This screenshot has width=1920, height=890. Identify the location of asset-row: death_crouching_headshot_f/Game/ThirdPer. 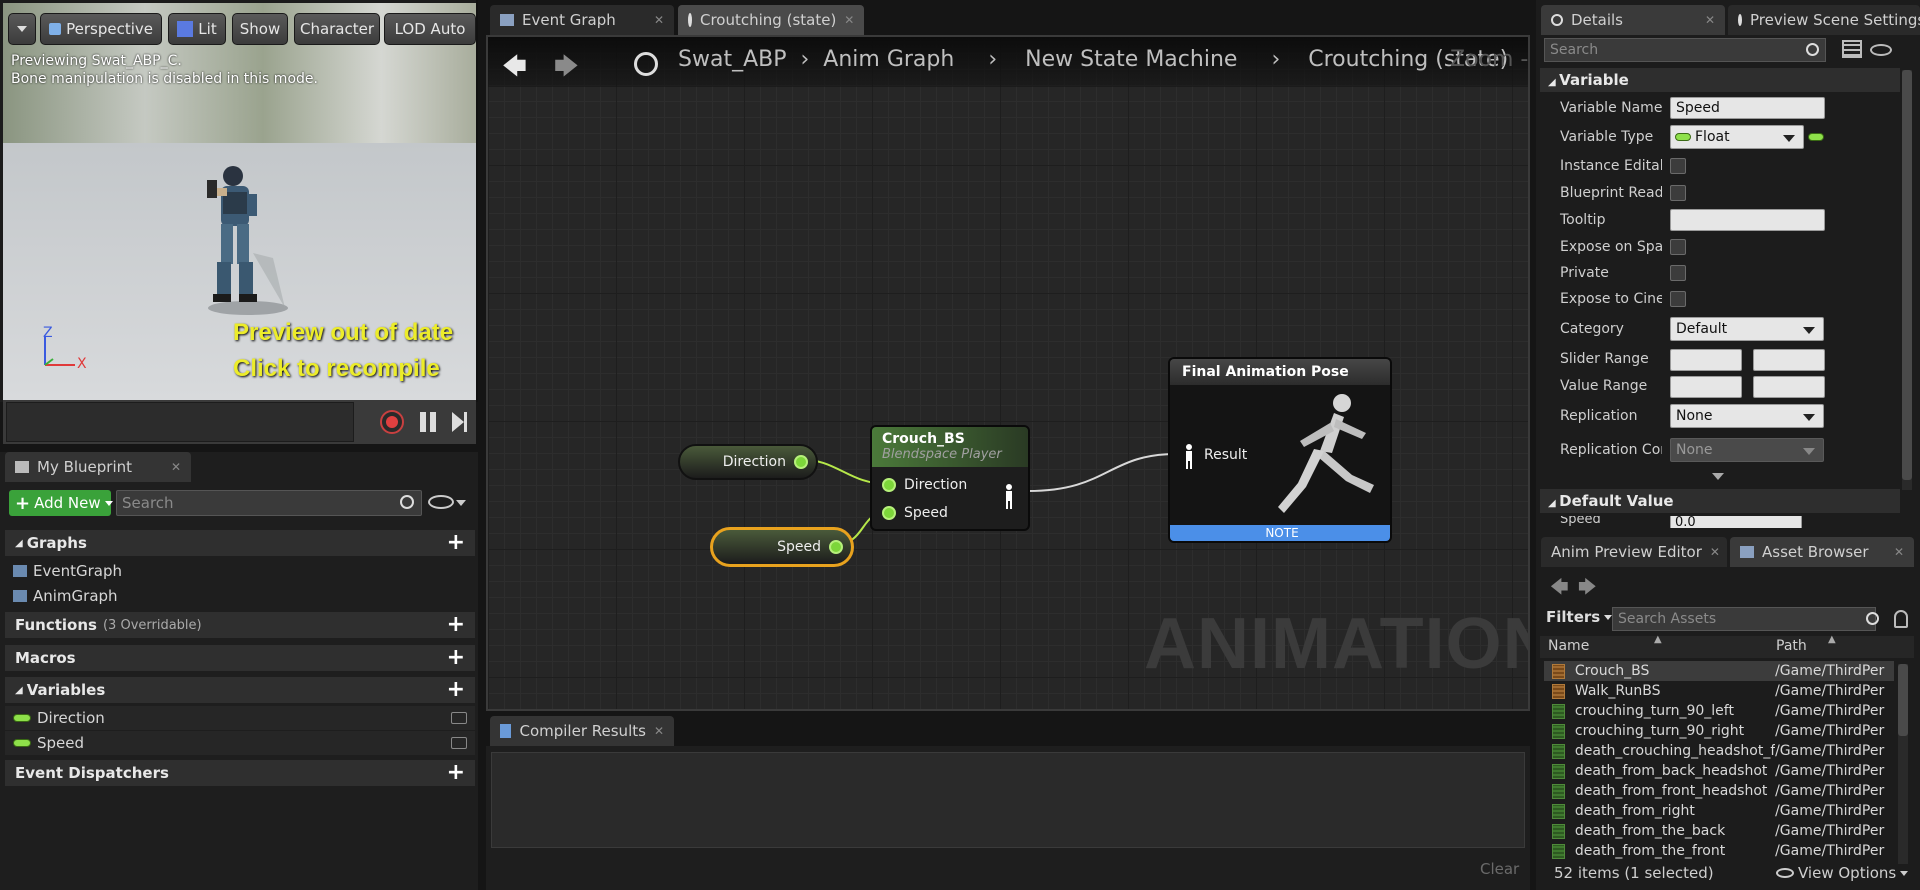
(1719, 751).